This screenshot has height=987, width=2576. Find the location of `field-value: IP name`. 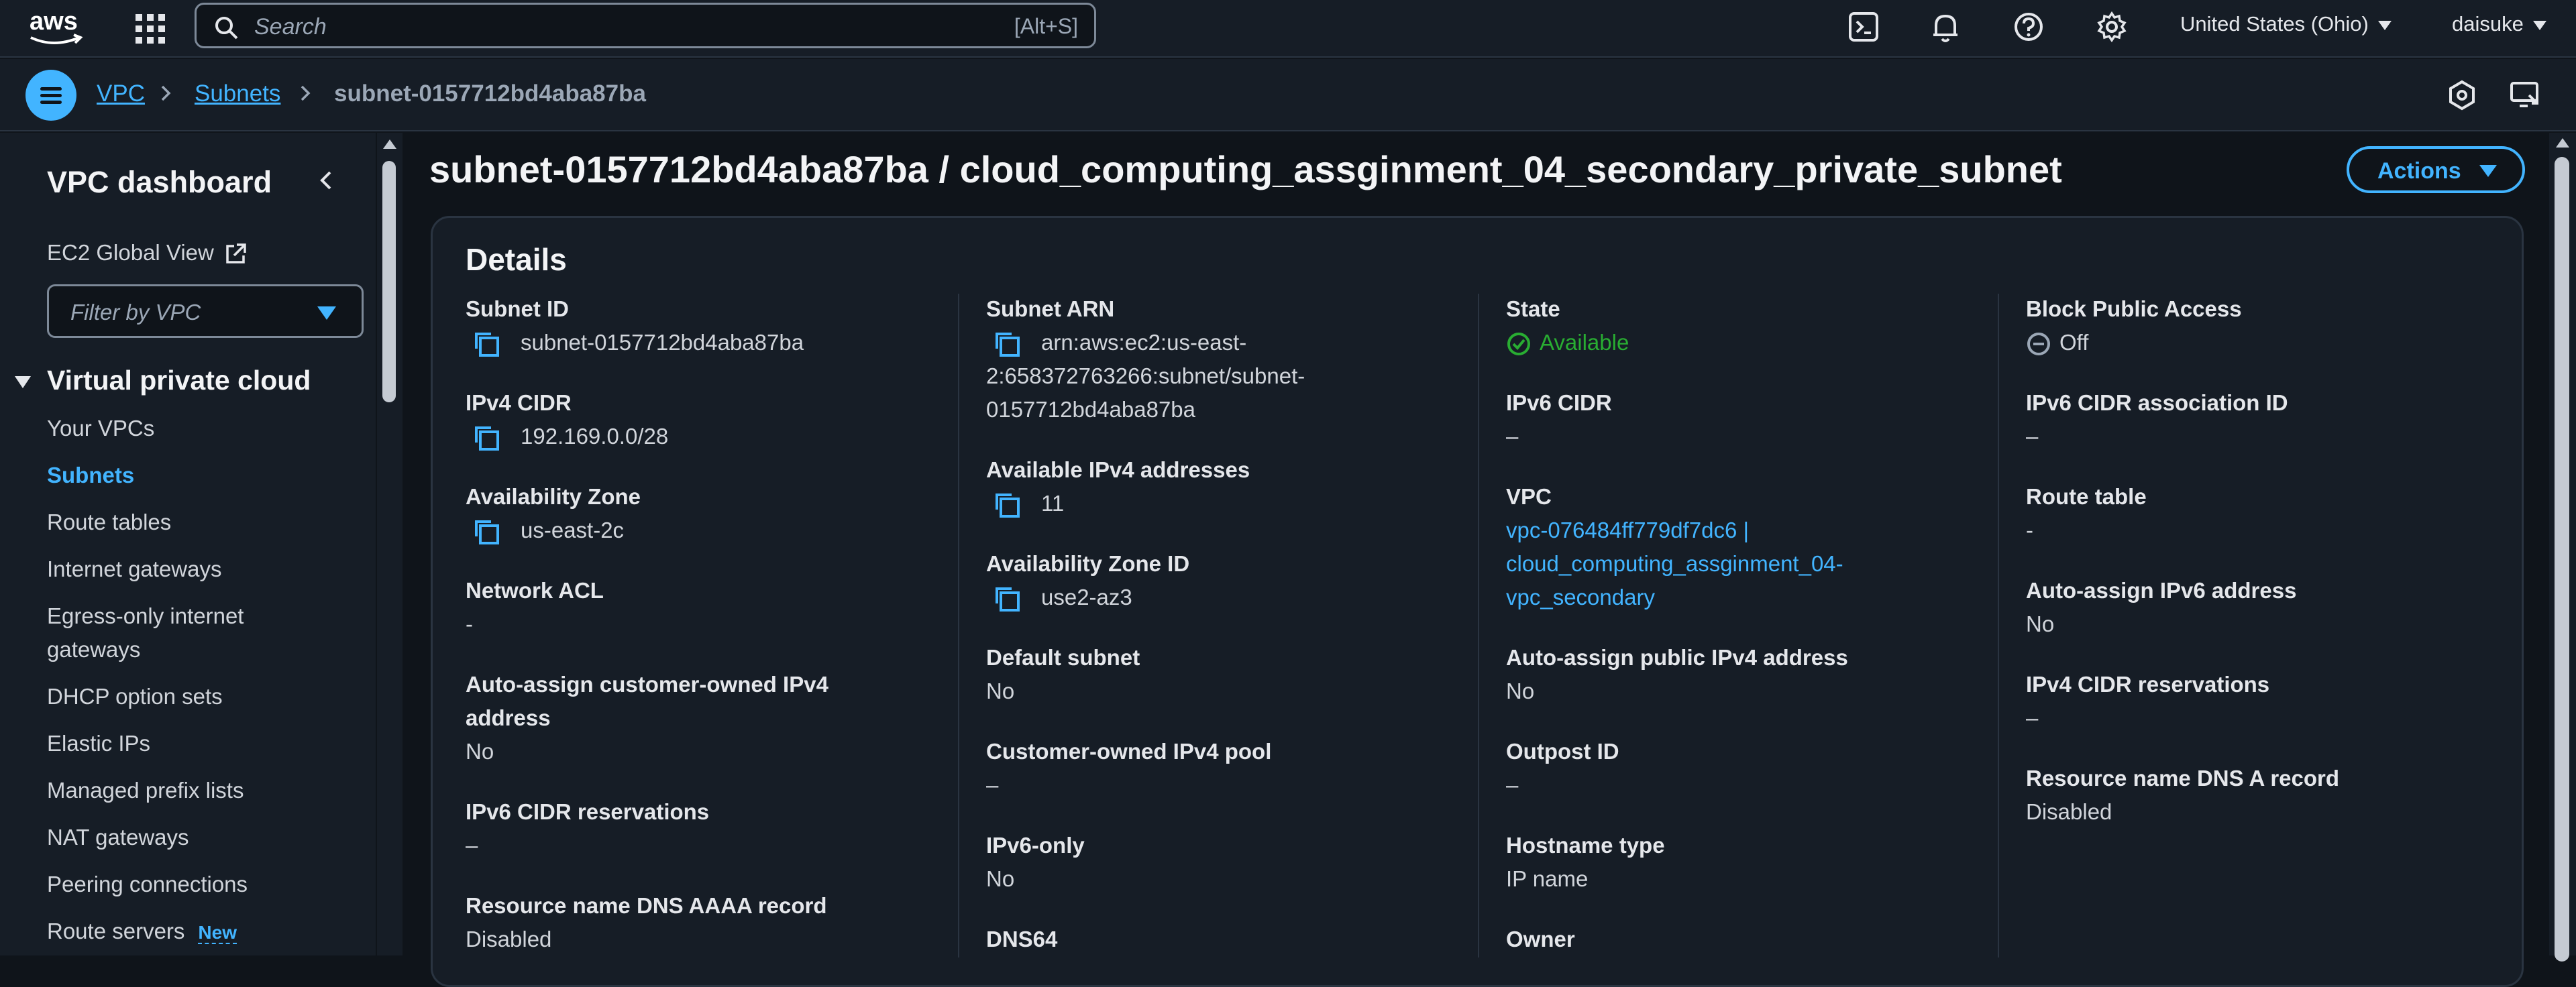

field-value: IP name is located at coordinates (1547, 878).